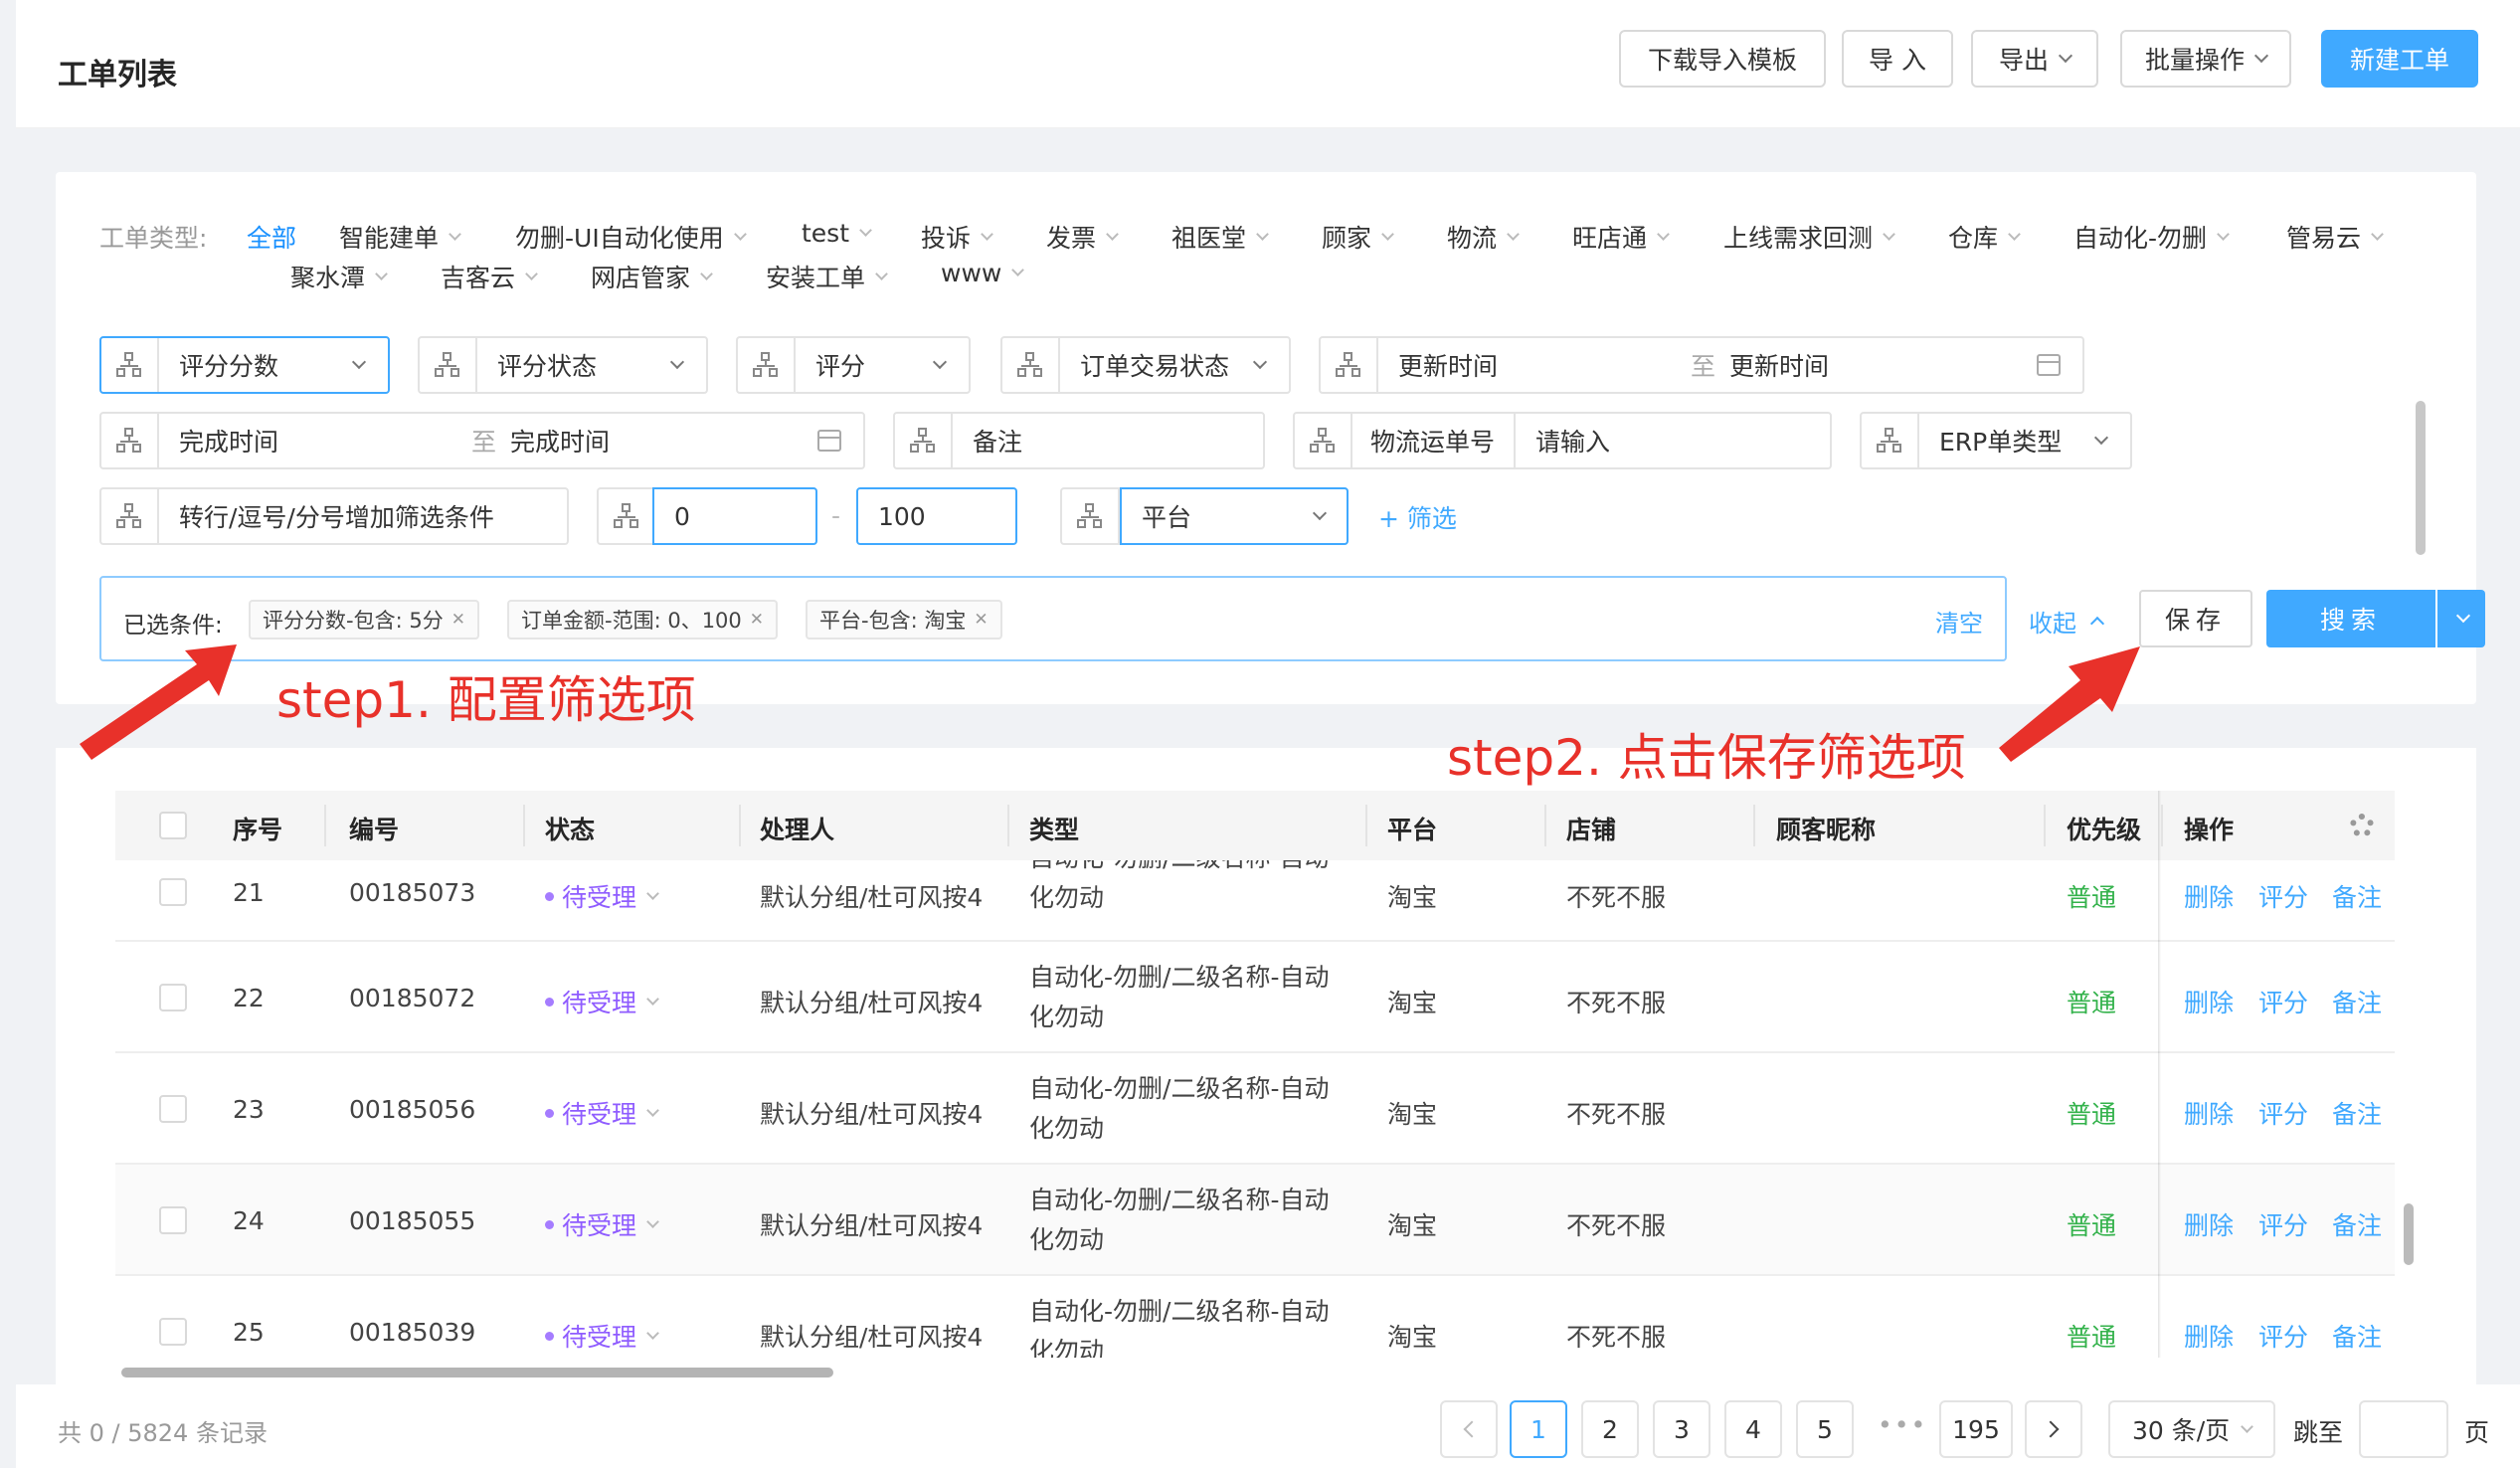 This screenshot has width=2520, height=1468. I want to click on select-value: 评分状态, so click(547, 366).